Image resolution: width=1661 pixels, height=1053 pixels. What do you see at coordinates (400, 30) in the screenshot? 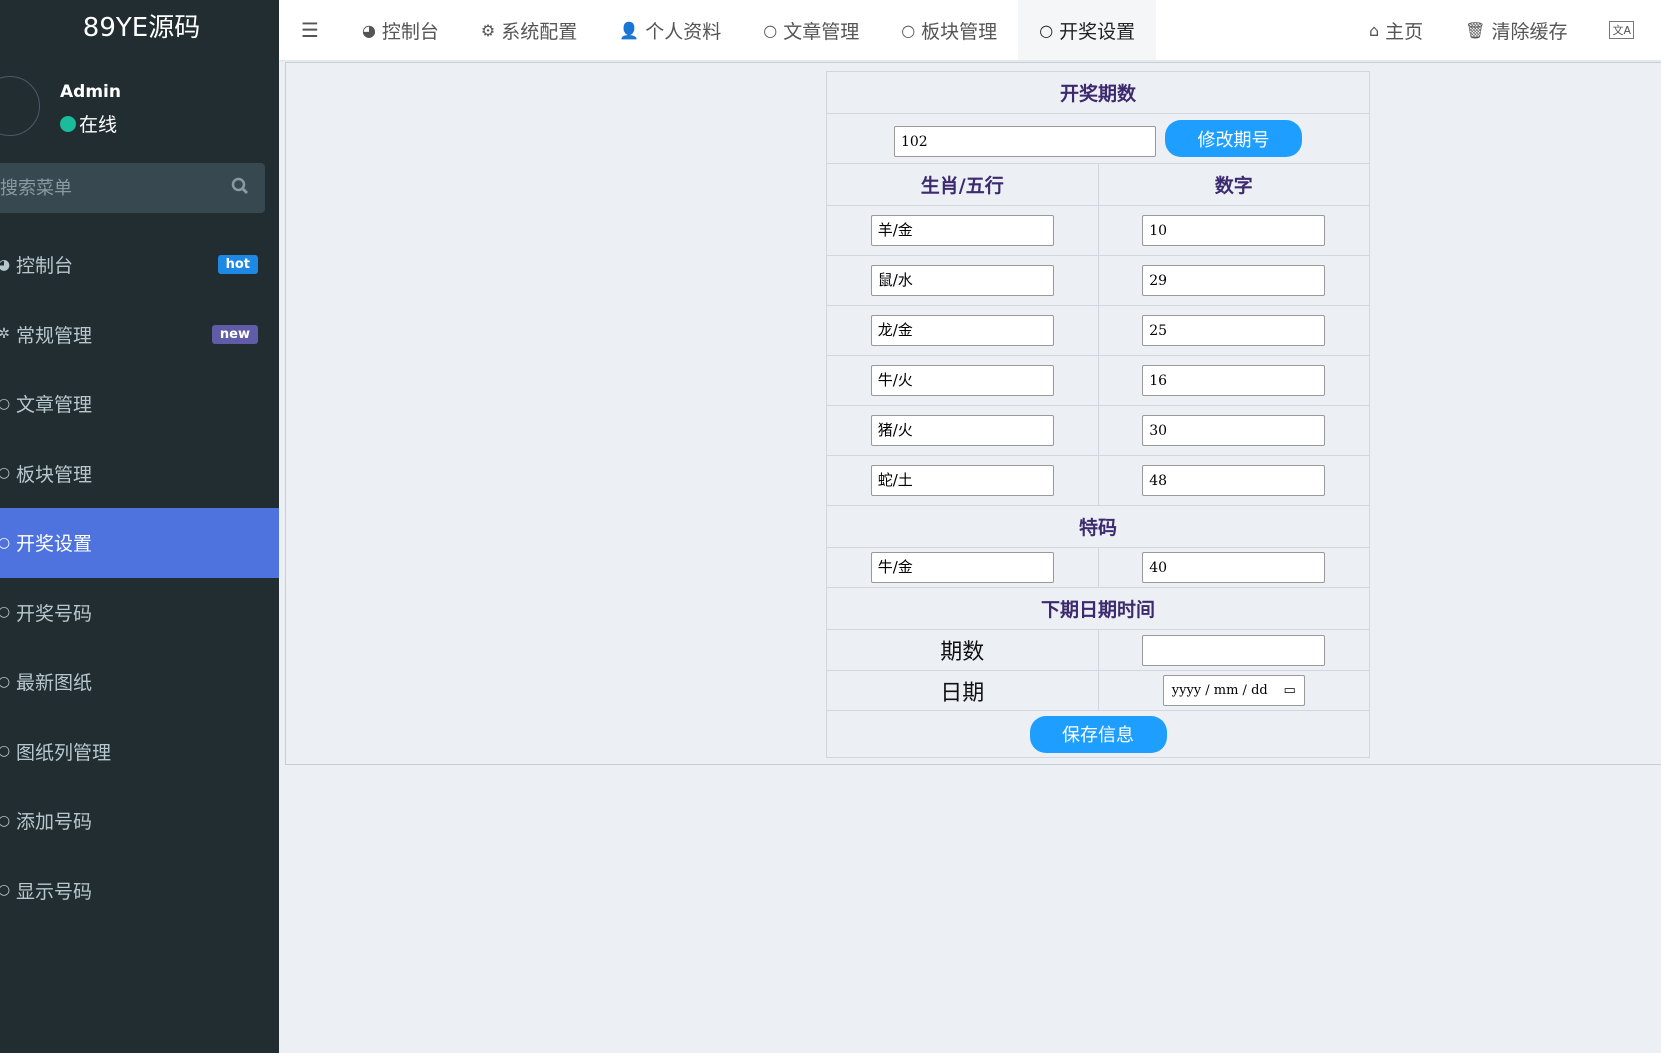
I see `tab-0: ◕ 控制台` at bounding box center [400, 30].